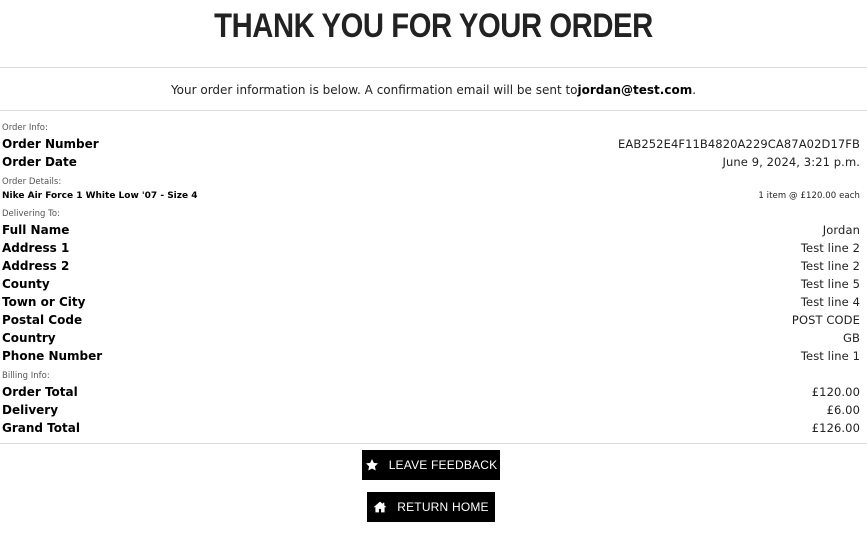  I want to click on order-date-value: June 9, 2024, 3:21 p.m., so click(791, 162).